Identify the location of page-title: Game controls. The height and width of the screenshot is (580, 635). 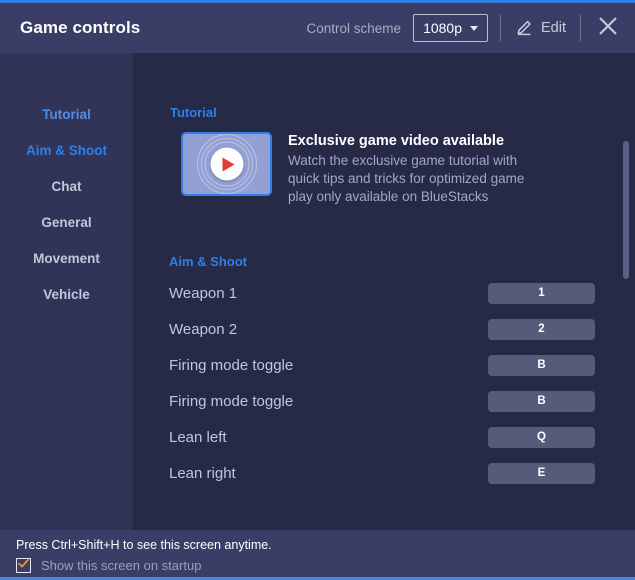
(80, 27).